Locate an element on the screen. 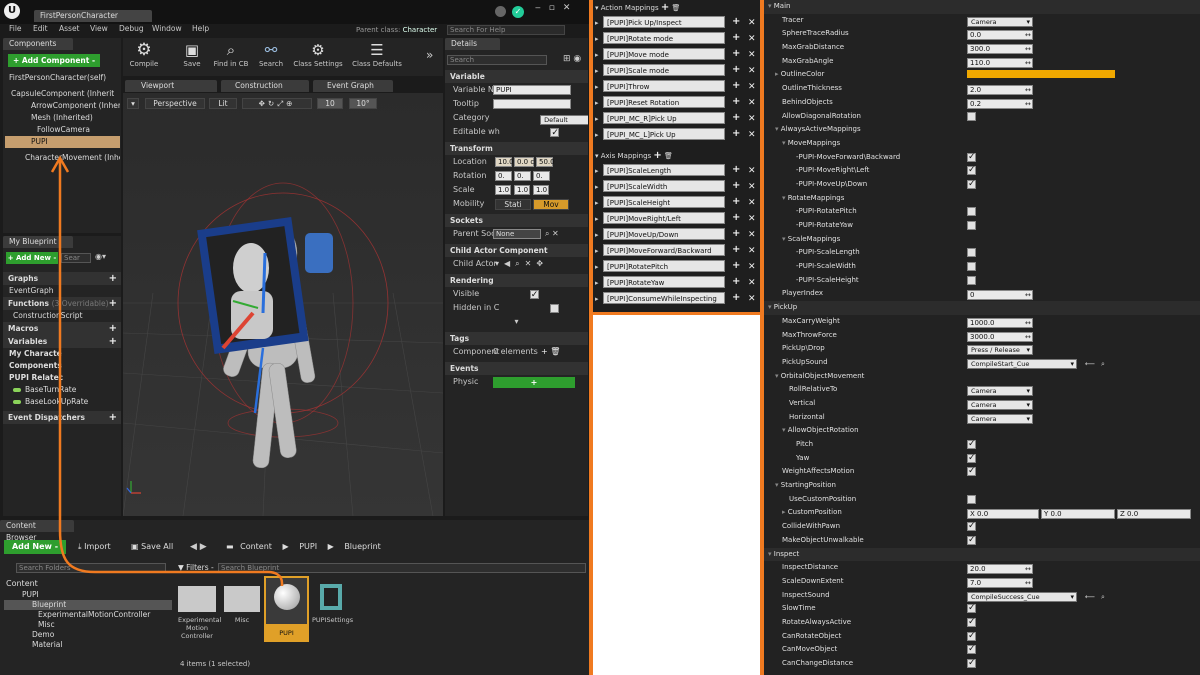 This screenshot has width=1200, height=675. editable-checkbox is located at coordinates (555, 132).